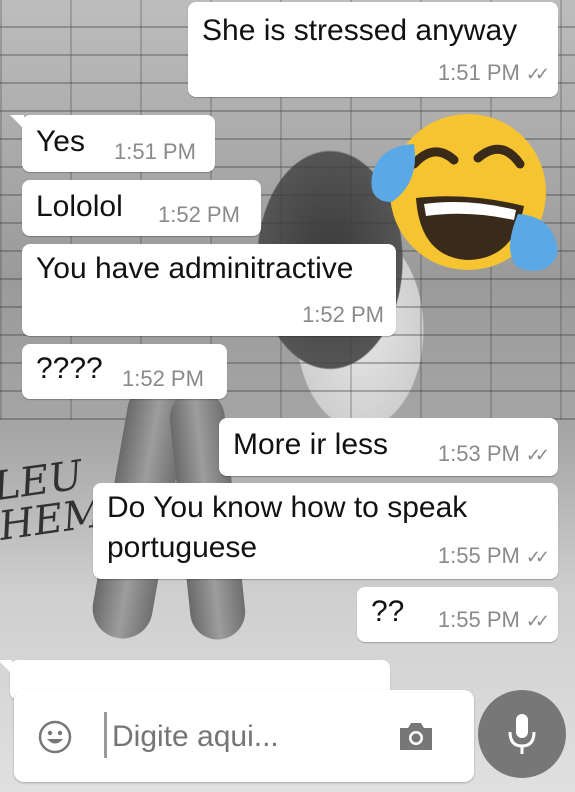  What do you see at coordinates (416, 736) in the screenshot?
I see `camera-icon` at bounding box center [416, 736].